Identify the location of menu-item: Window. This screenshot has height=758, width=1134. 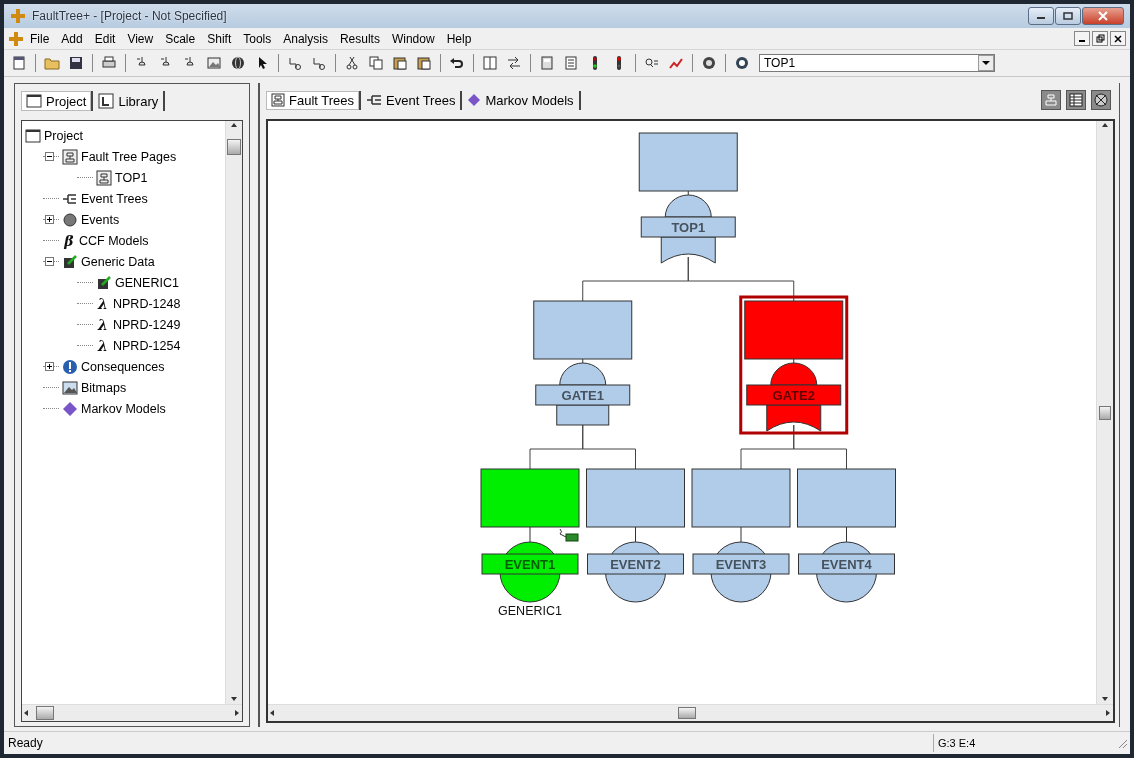
(413, 38).